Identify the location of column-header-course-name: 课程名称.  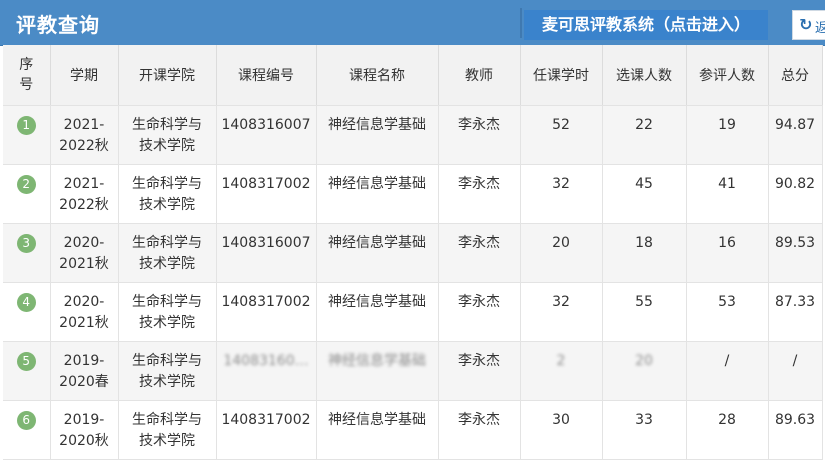
(377, 75).